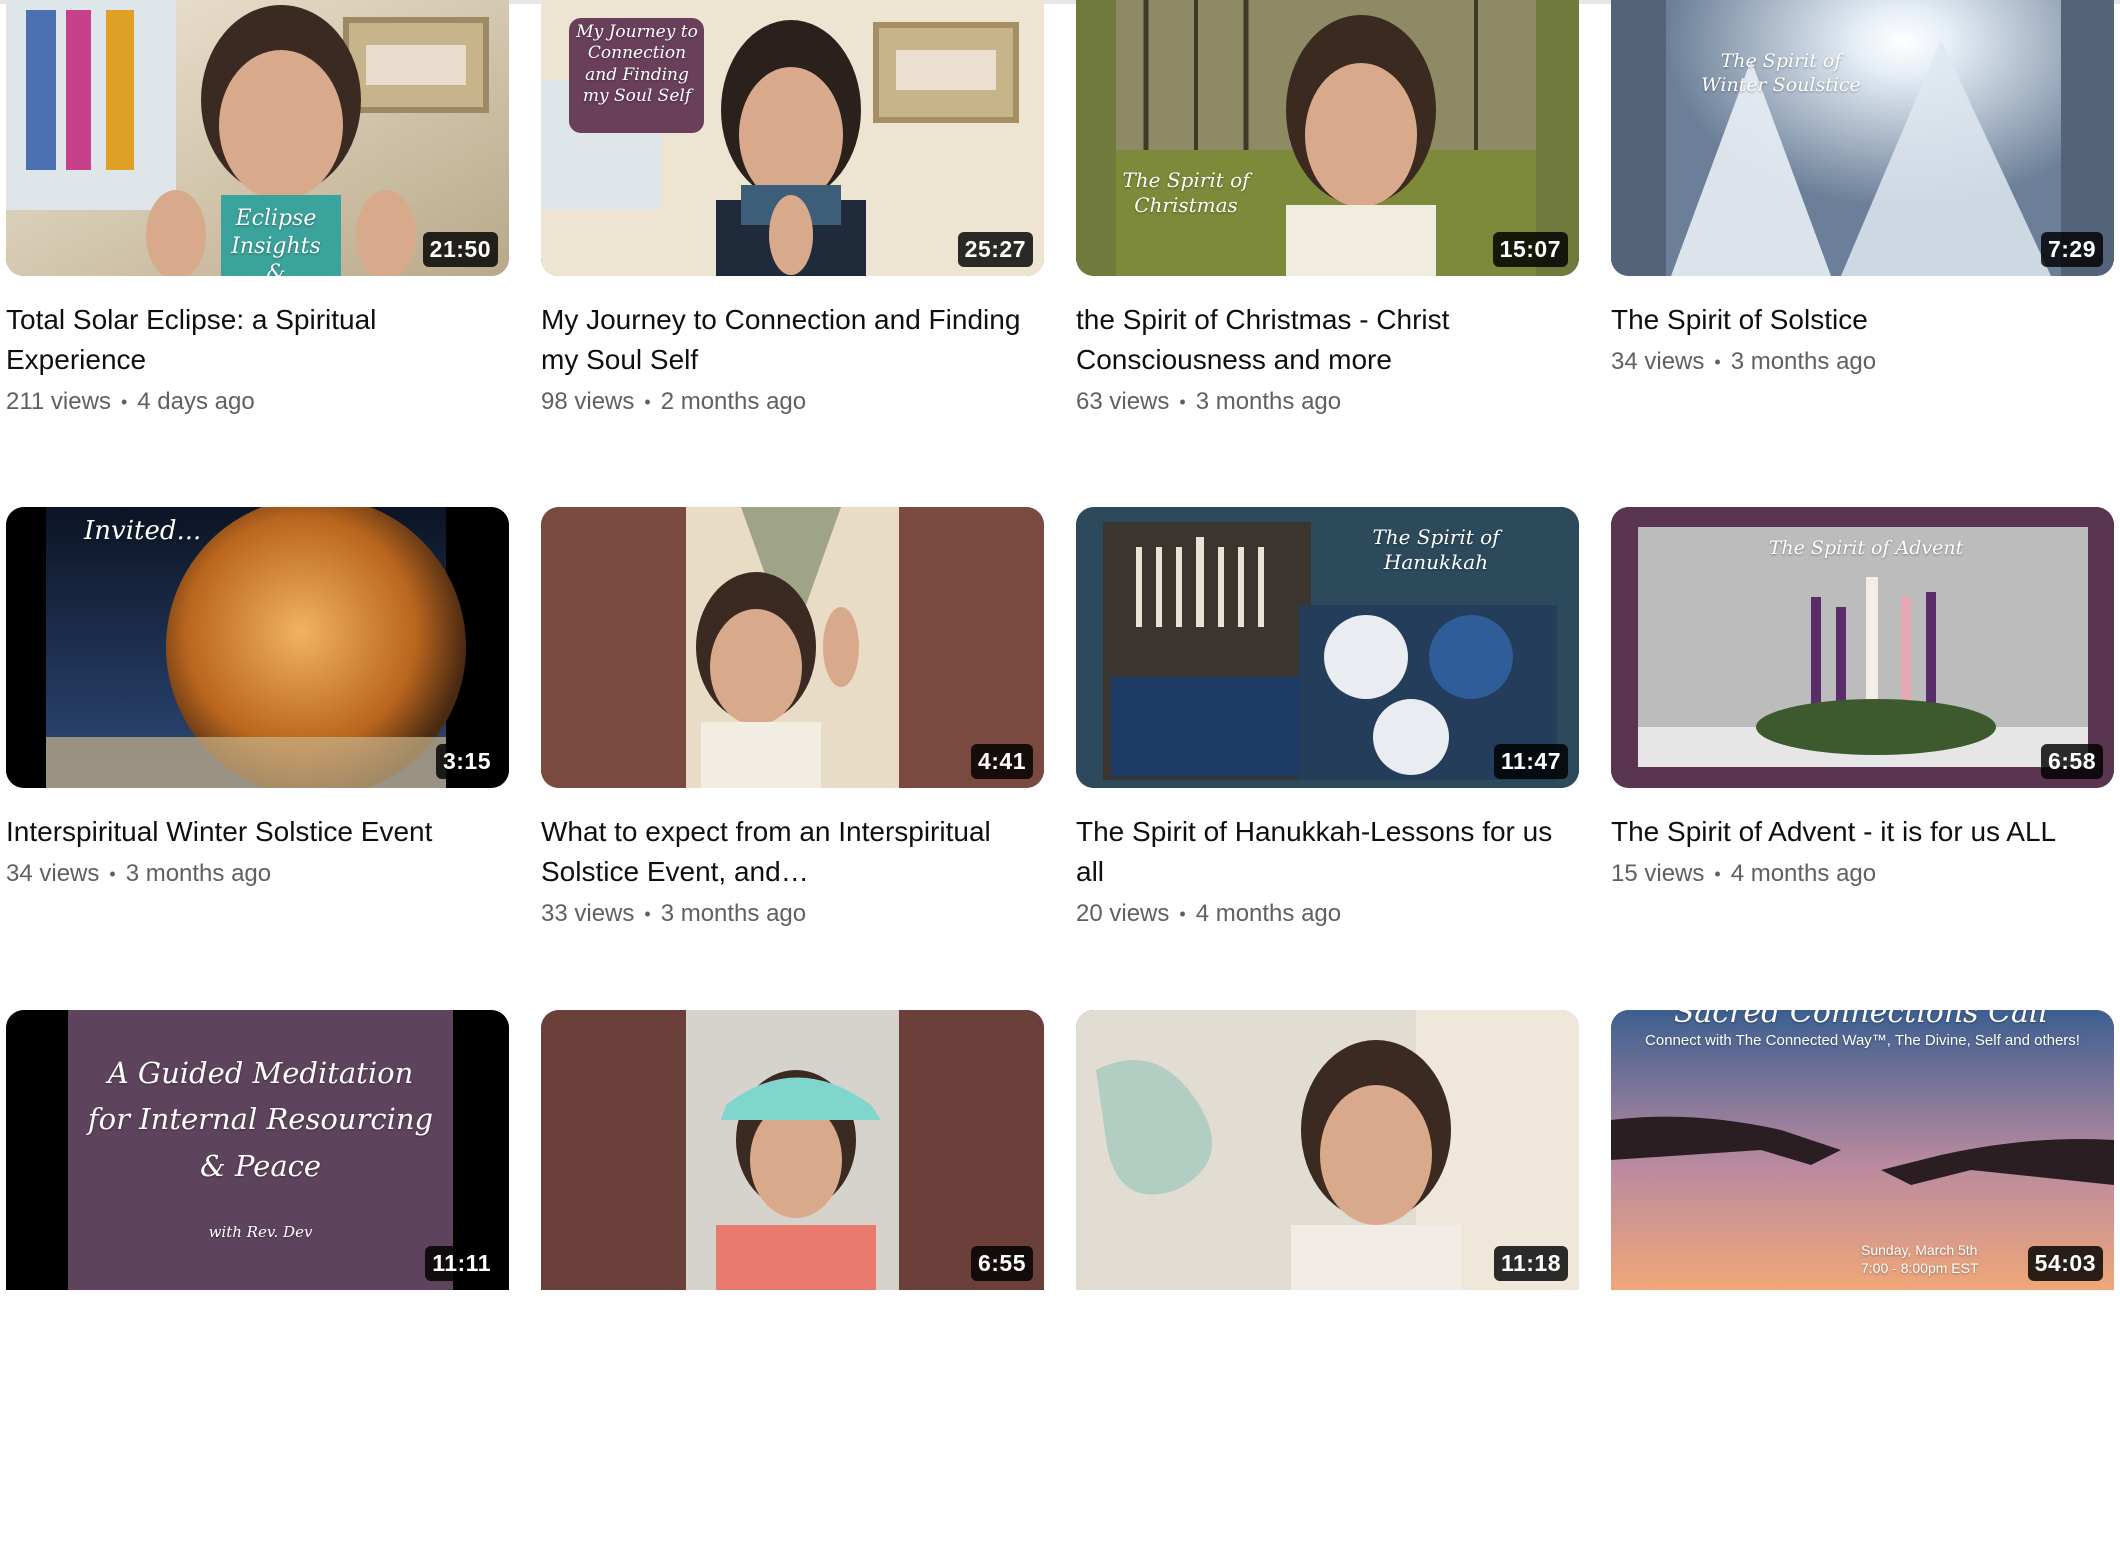 The height and width of the screenshot is (1545, 2120). Describe the element at coordinates (1186, 192) in the screenshot. I see `thumbnail-overlay-text: The Spirit of Christmas` at that location.